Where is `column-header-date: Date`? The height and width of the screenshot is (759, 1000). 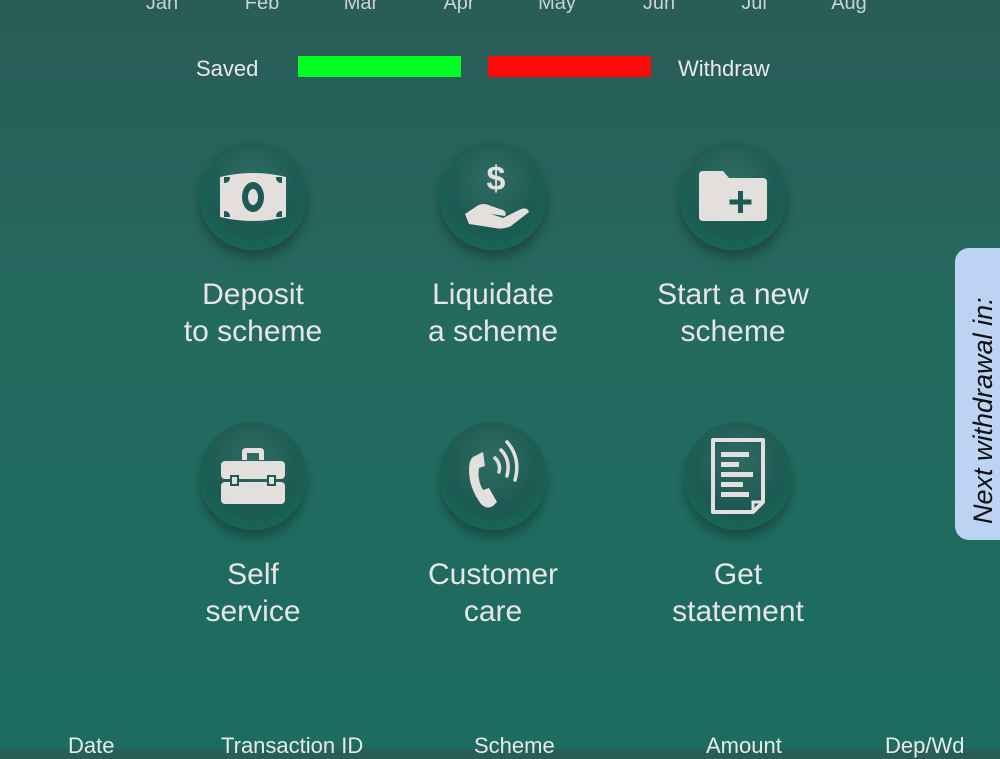
column-header-date: Date is located at coordinates (91, 745).